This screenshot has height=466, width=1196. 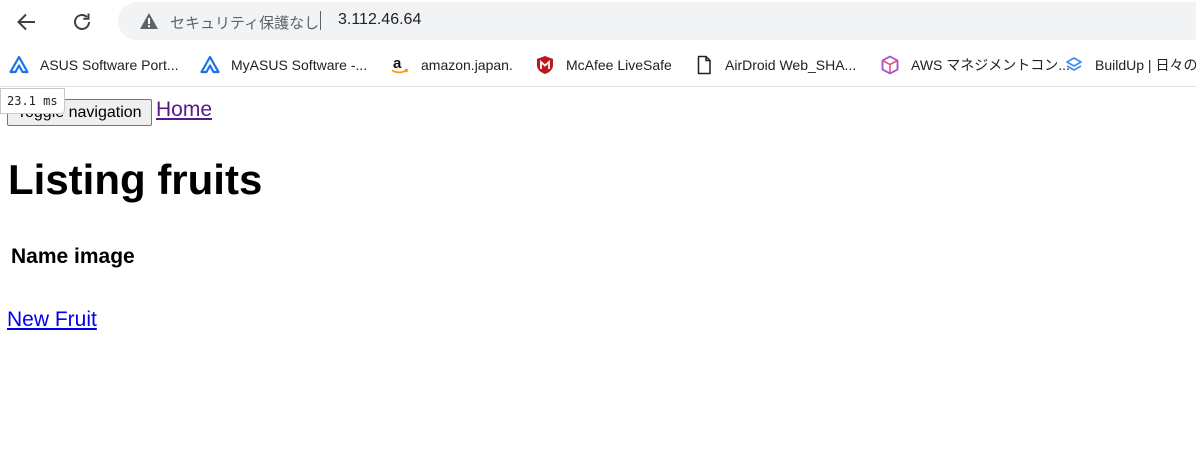 What do you see at coordinates (657, 21) in the screenshot?
I see `address-bar: セキュリティ保護なし 3.112.46.64` at bounding box center [657, 21].